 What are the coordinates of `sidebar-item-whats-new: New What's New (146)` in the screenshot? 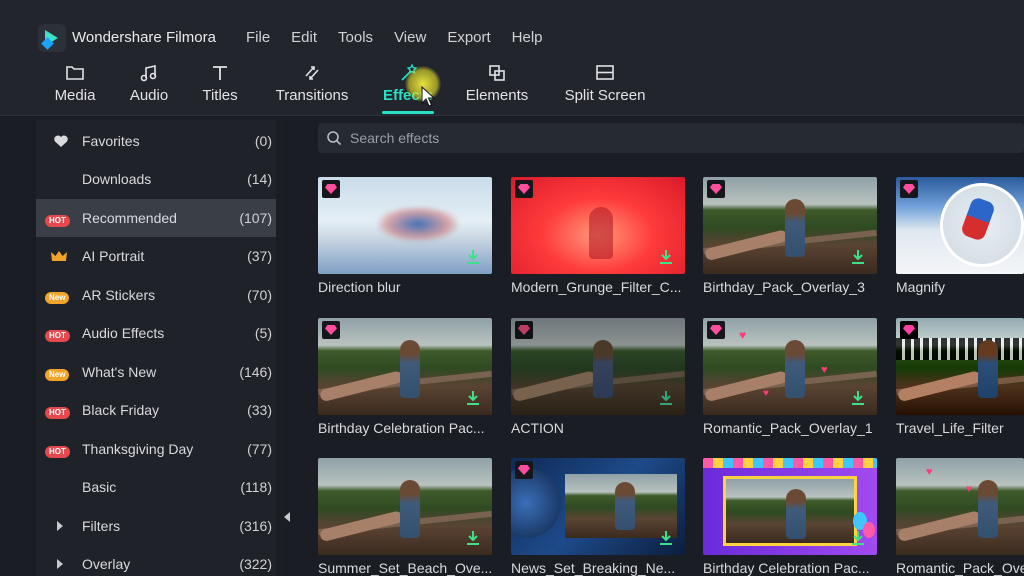 It's located at (156, 372).